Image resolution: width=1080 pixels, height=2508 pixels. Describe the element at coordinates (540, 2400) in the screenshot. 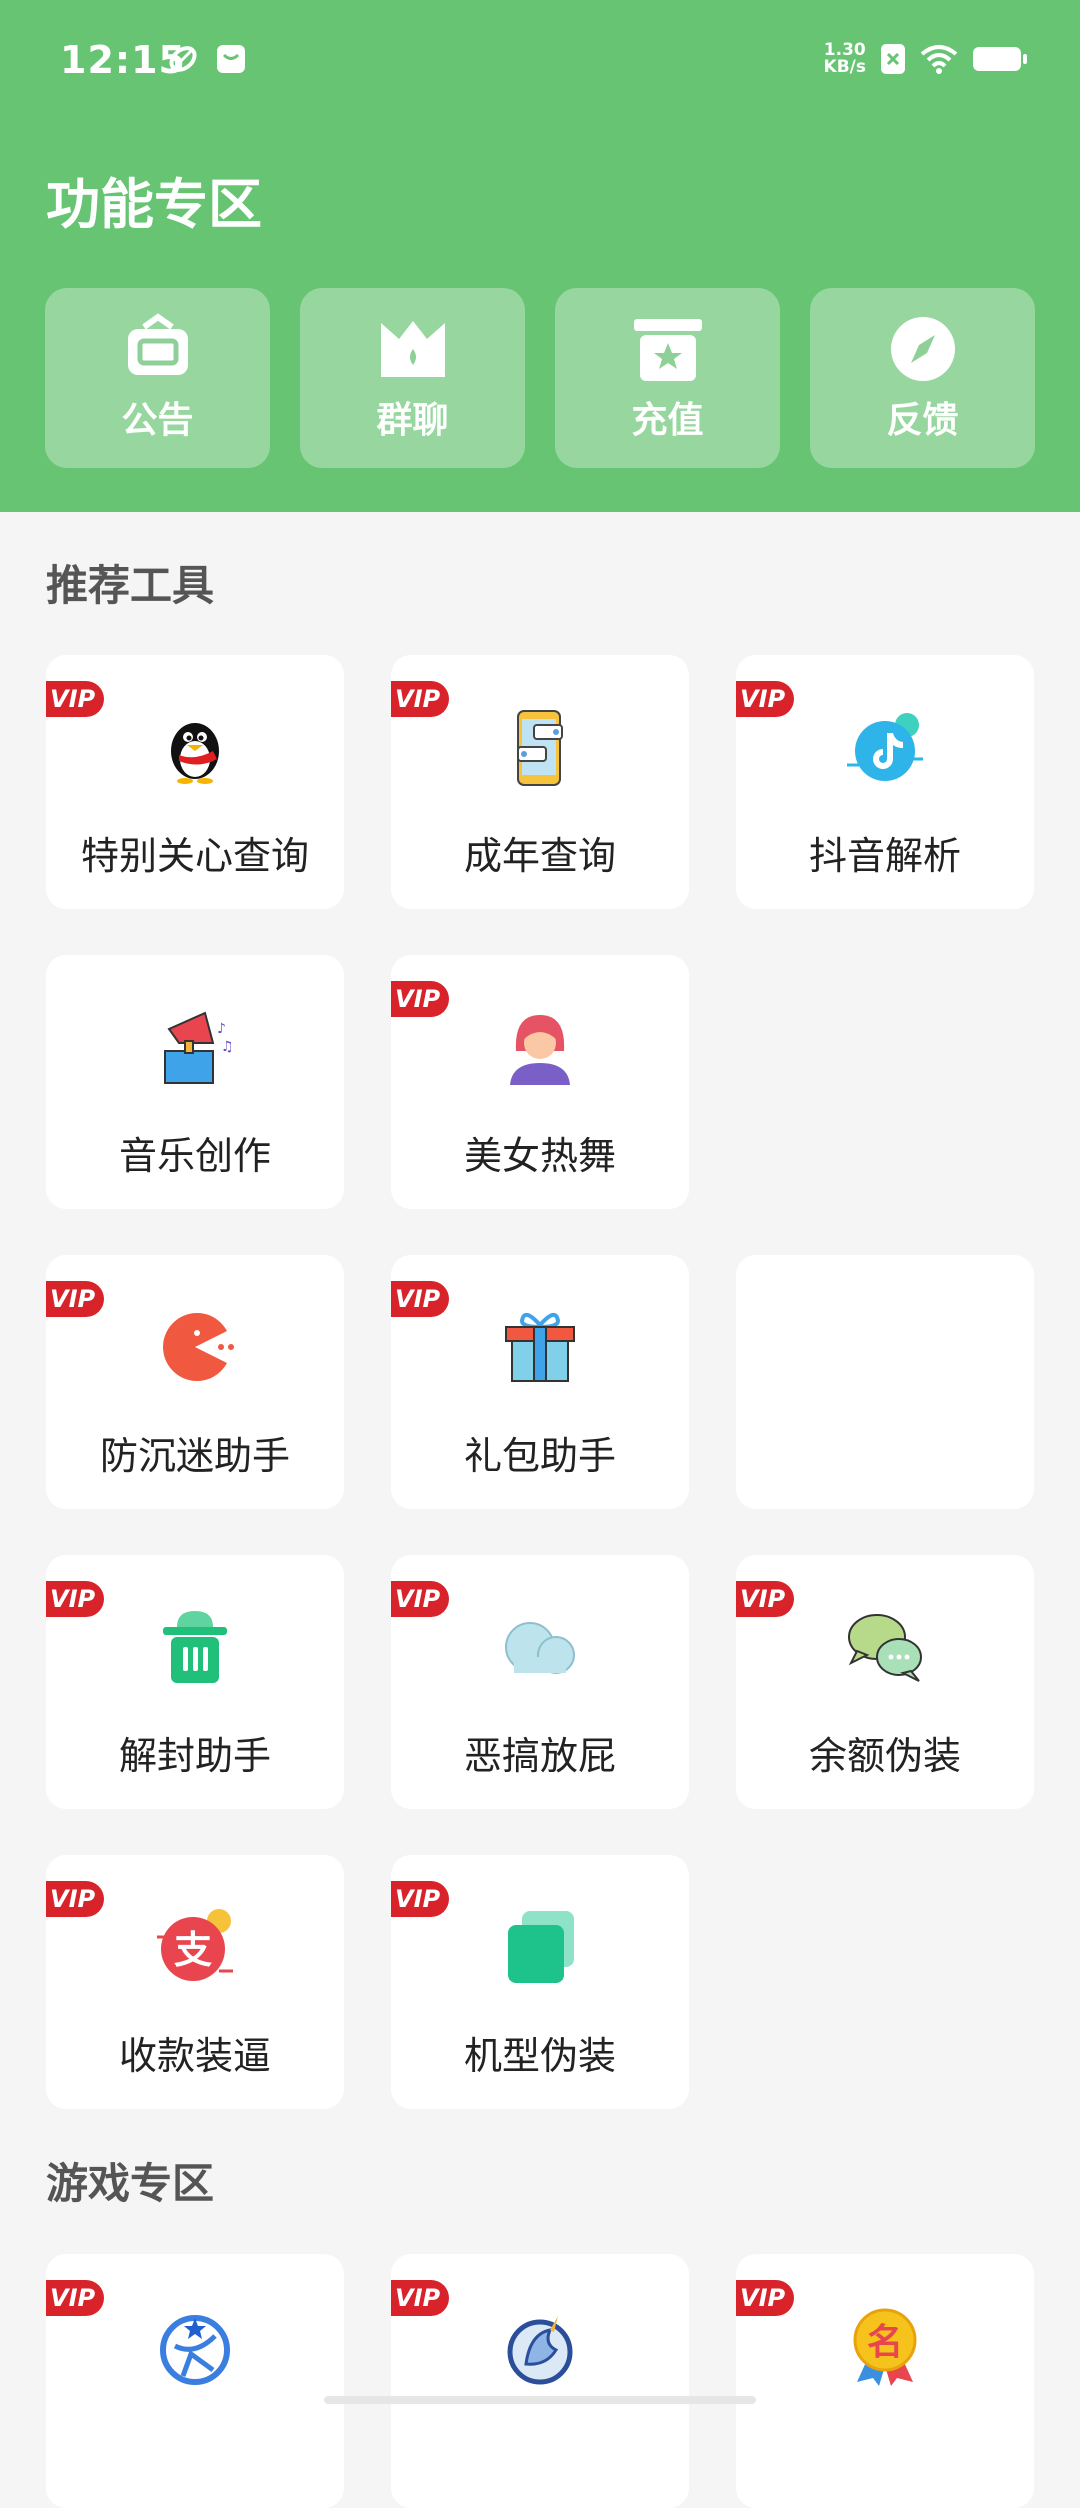

I see `home-indicator` at that location.